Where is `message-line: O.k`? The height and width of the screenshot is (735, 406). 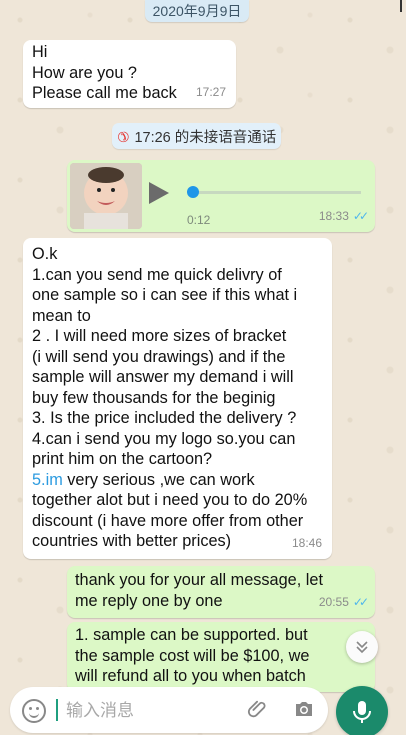 message-line: O.k is located at coordinates (45, 254).